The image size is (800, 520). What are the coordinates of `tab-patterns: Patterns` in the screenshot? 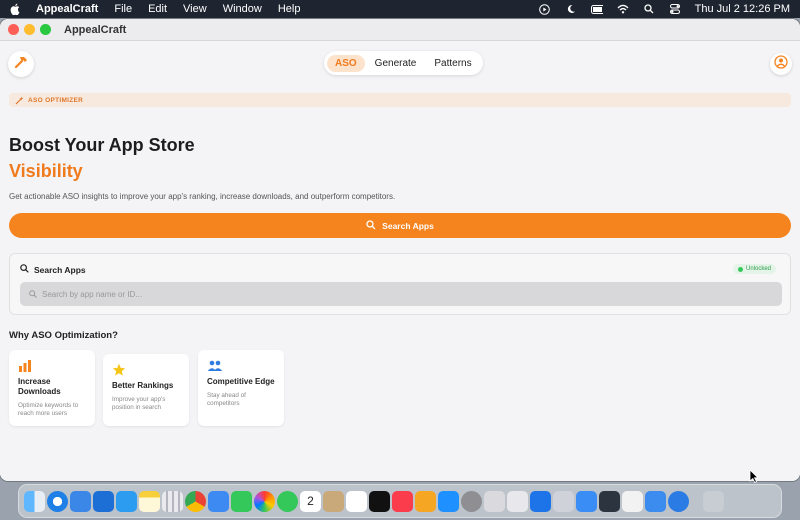 It's located at (452, 63).